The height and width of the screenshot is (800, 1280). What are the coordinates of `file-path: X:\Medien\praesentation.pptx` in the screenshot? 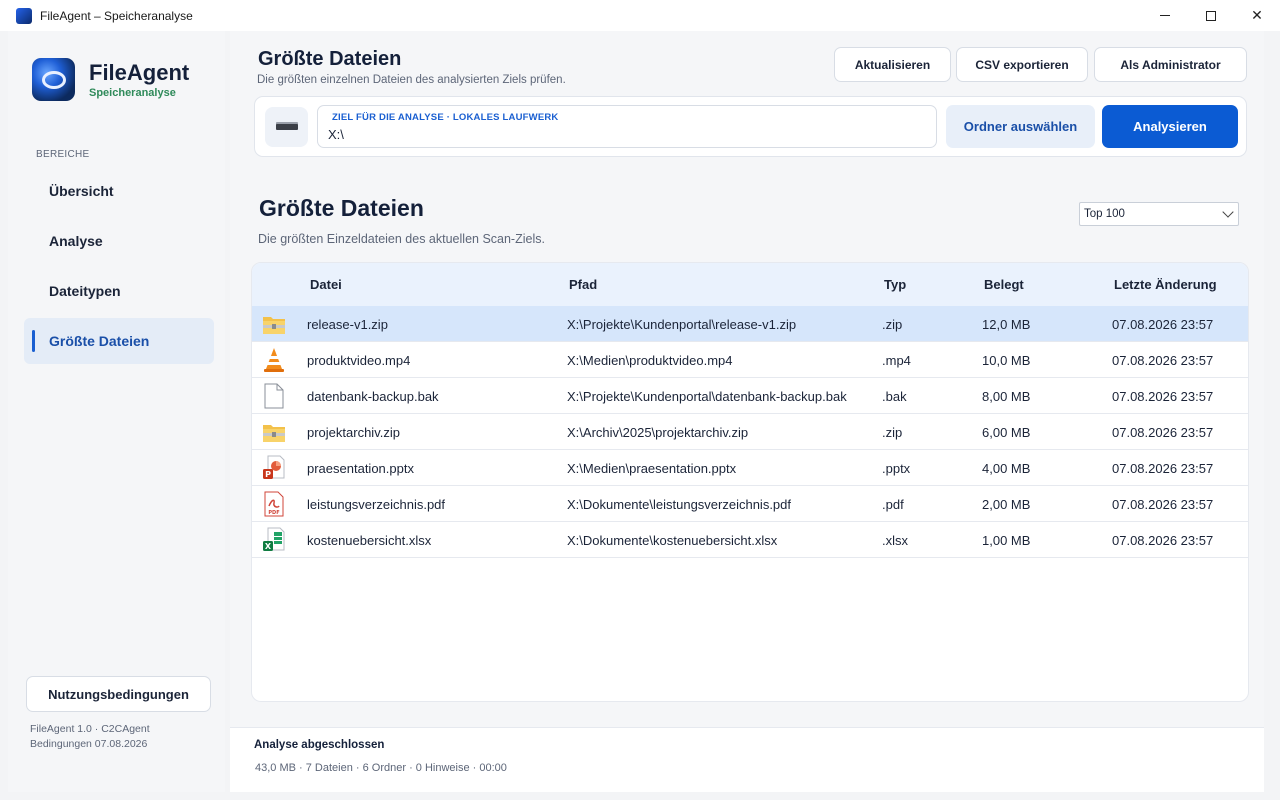 It's located at (652, 468).